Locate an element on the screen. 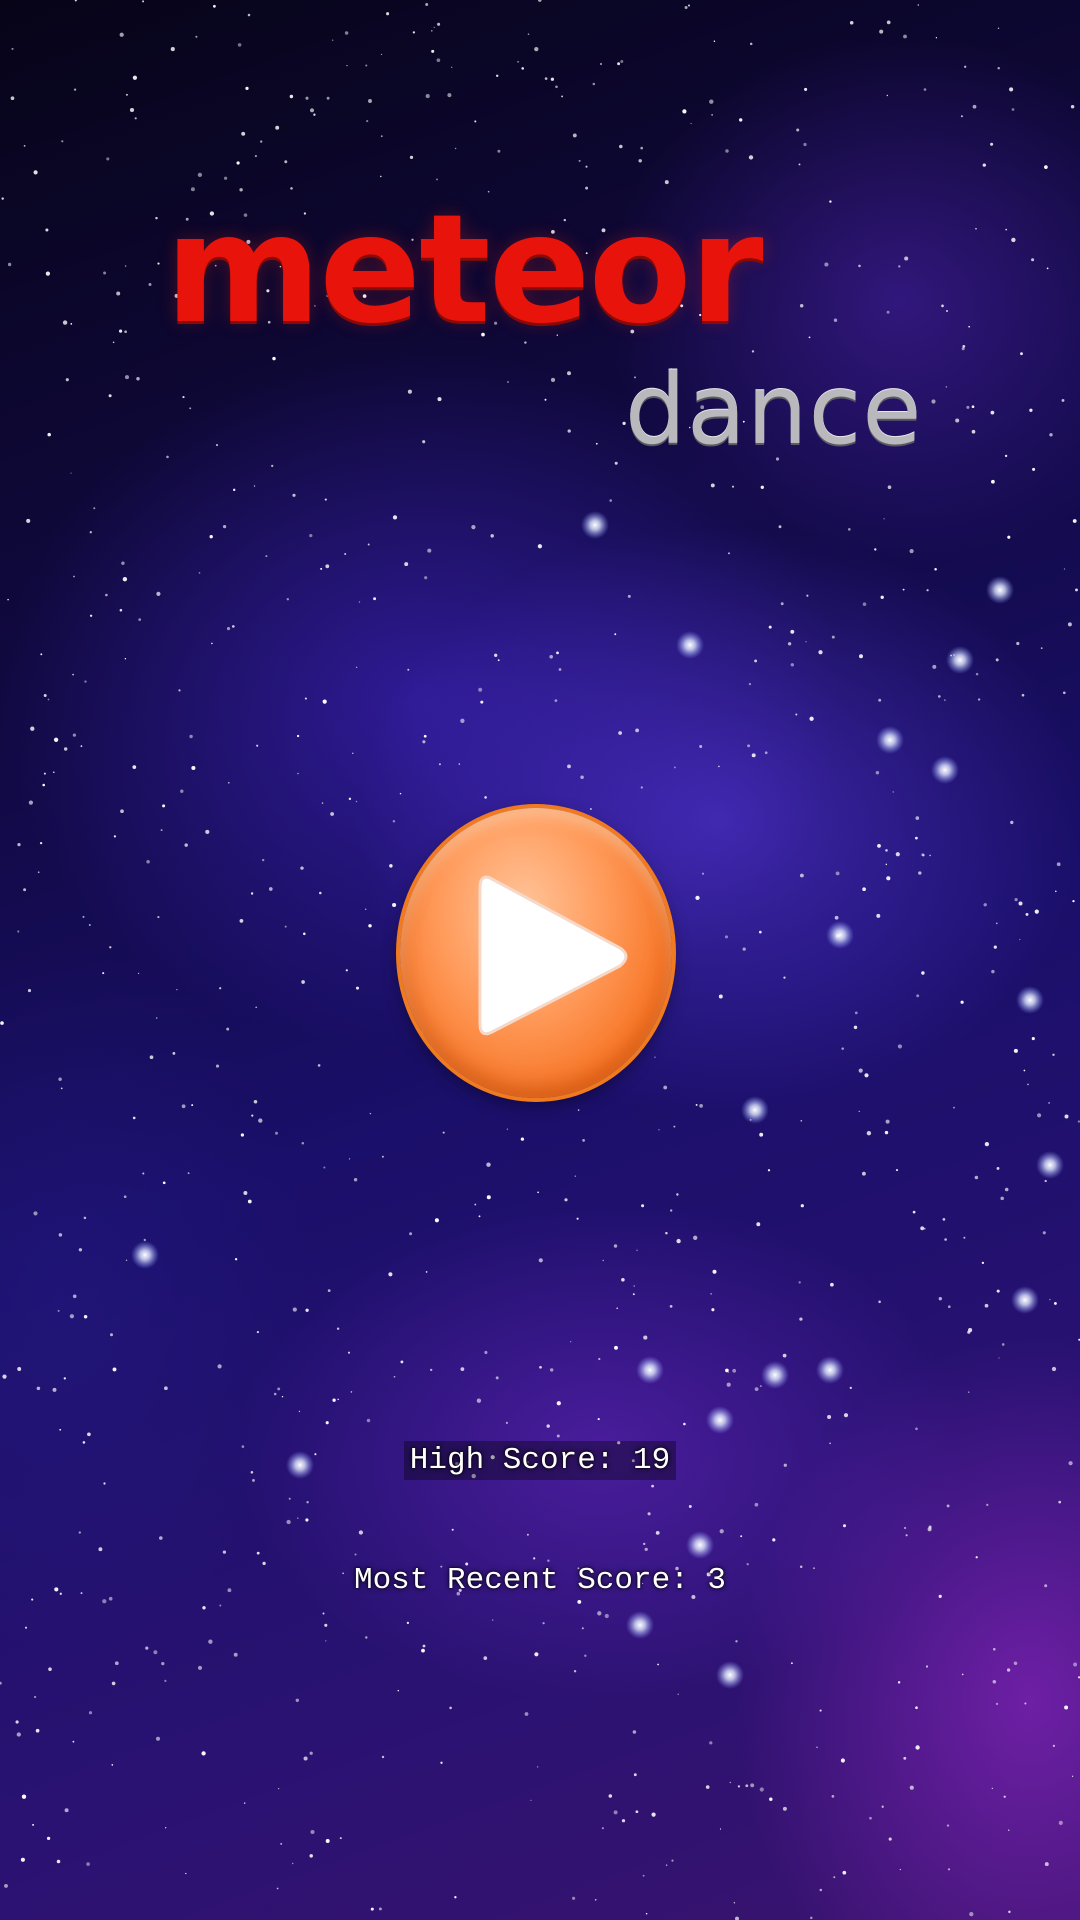 The width and height of the screenshot is (1080, 1920). game-title-dance: dance is located at coordinates (774, 410).